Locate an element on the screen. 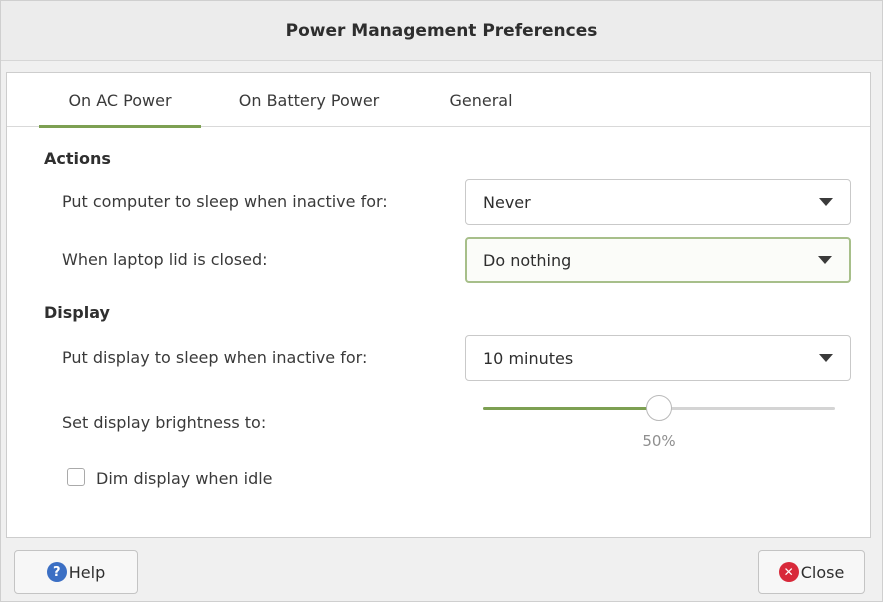  help-button: ? Help is located at coordinates (76, 572).